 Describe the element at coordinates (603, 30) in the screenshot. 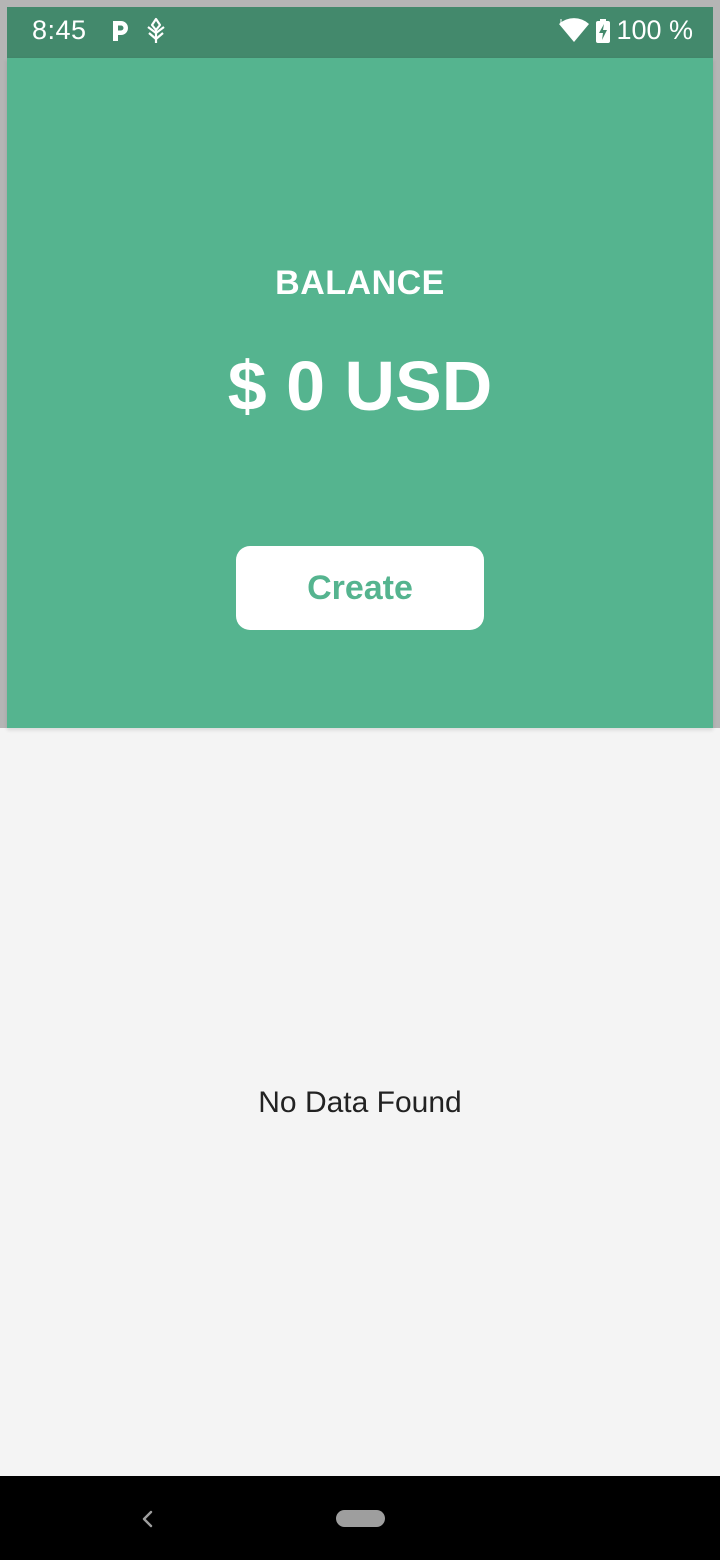

I see `battery-charging-icon` at that location.